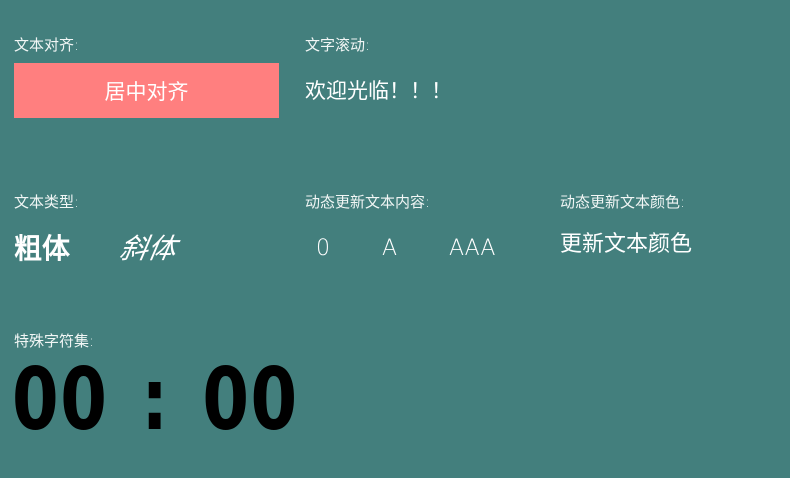 This screenshot has width=790, height=478. Describe the element at coordinates (60, 400) in the screenshot. I see `clock-minutes: 00` at that location.